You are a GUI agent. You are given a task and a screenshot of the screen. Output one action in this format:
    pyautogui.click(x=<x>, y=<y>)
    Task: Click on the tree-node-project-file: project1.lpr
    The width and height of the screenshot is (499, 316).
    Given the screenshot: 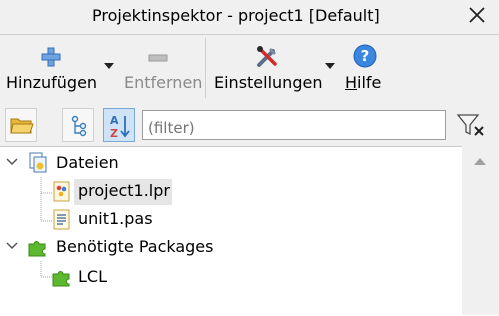 What is the action you would take?
    pyautogui.click(x=122, y=192)
    